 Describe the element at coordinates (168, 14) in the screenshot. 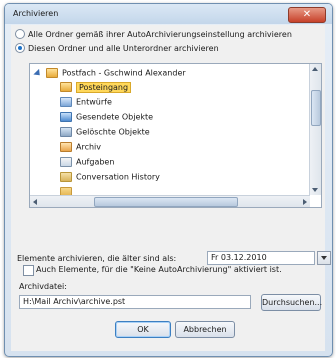

I see `title-bar: Archivieren ✕` at that location.